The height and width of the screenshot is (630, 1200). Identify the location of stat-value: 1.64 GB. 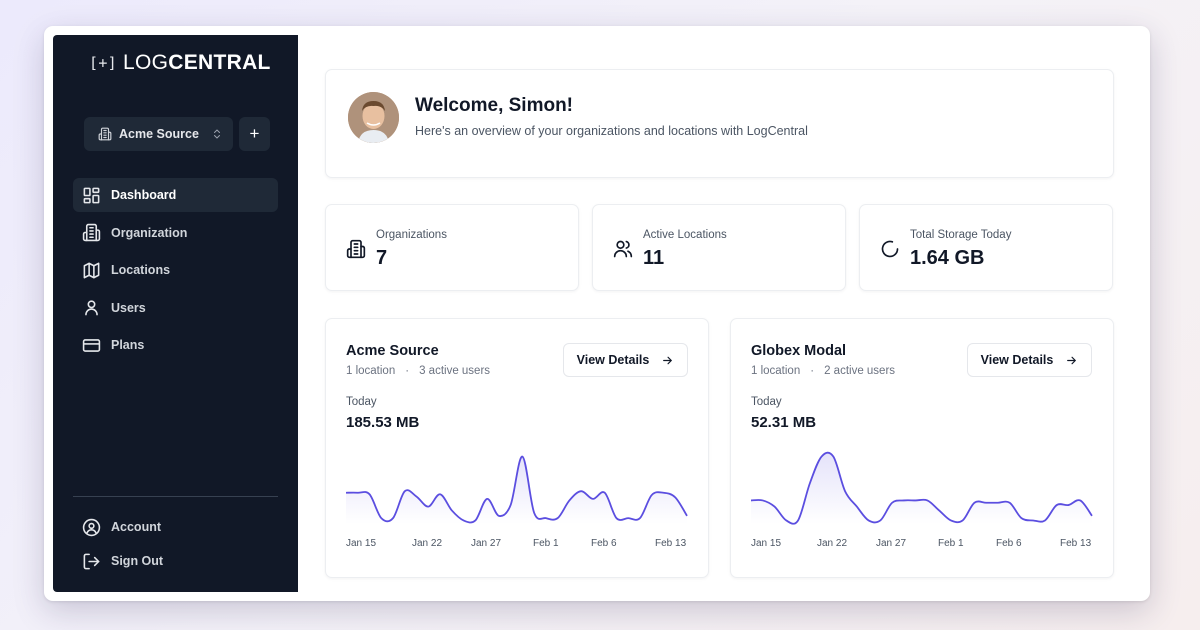
(947, 258).